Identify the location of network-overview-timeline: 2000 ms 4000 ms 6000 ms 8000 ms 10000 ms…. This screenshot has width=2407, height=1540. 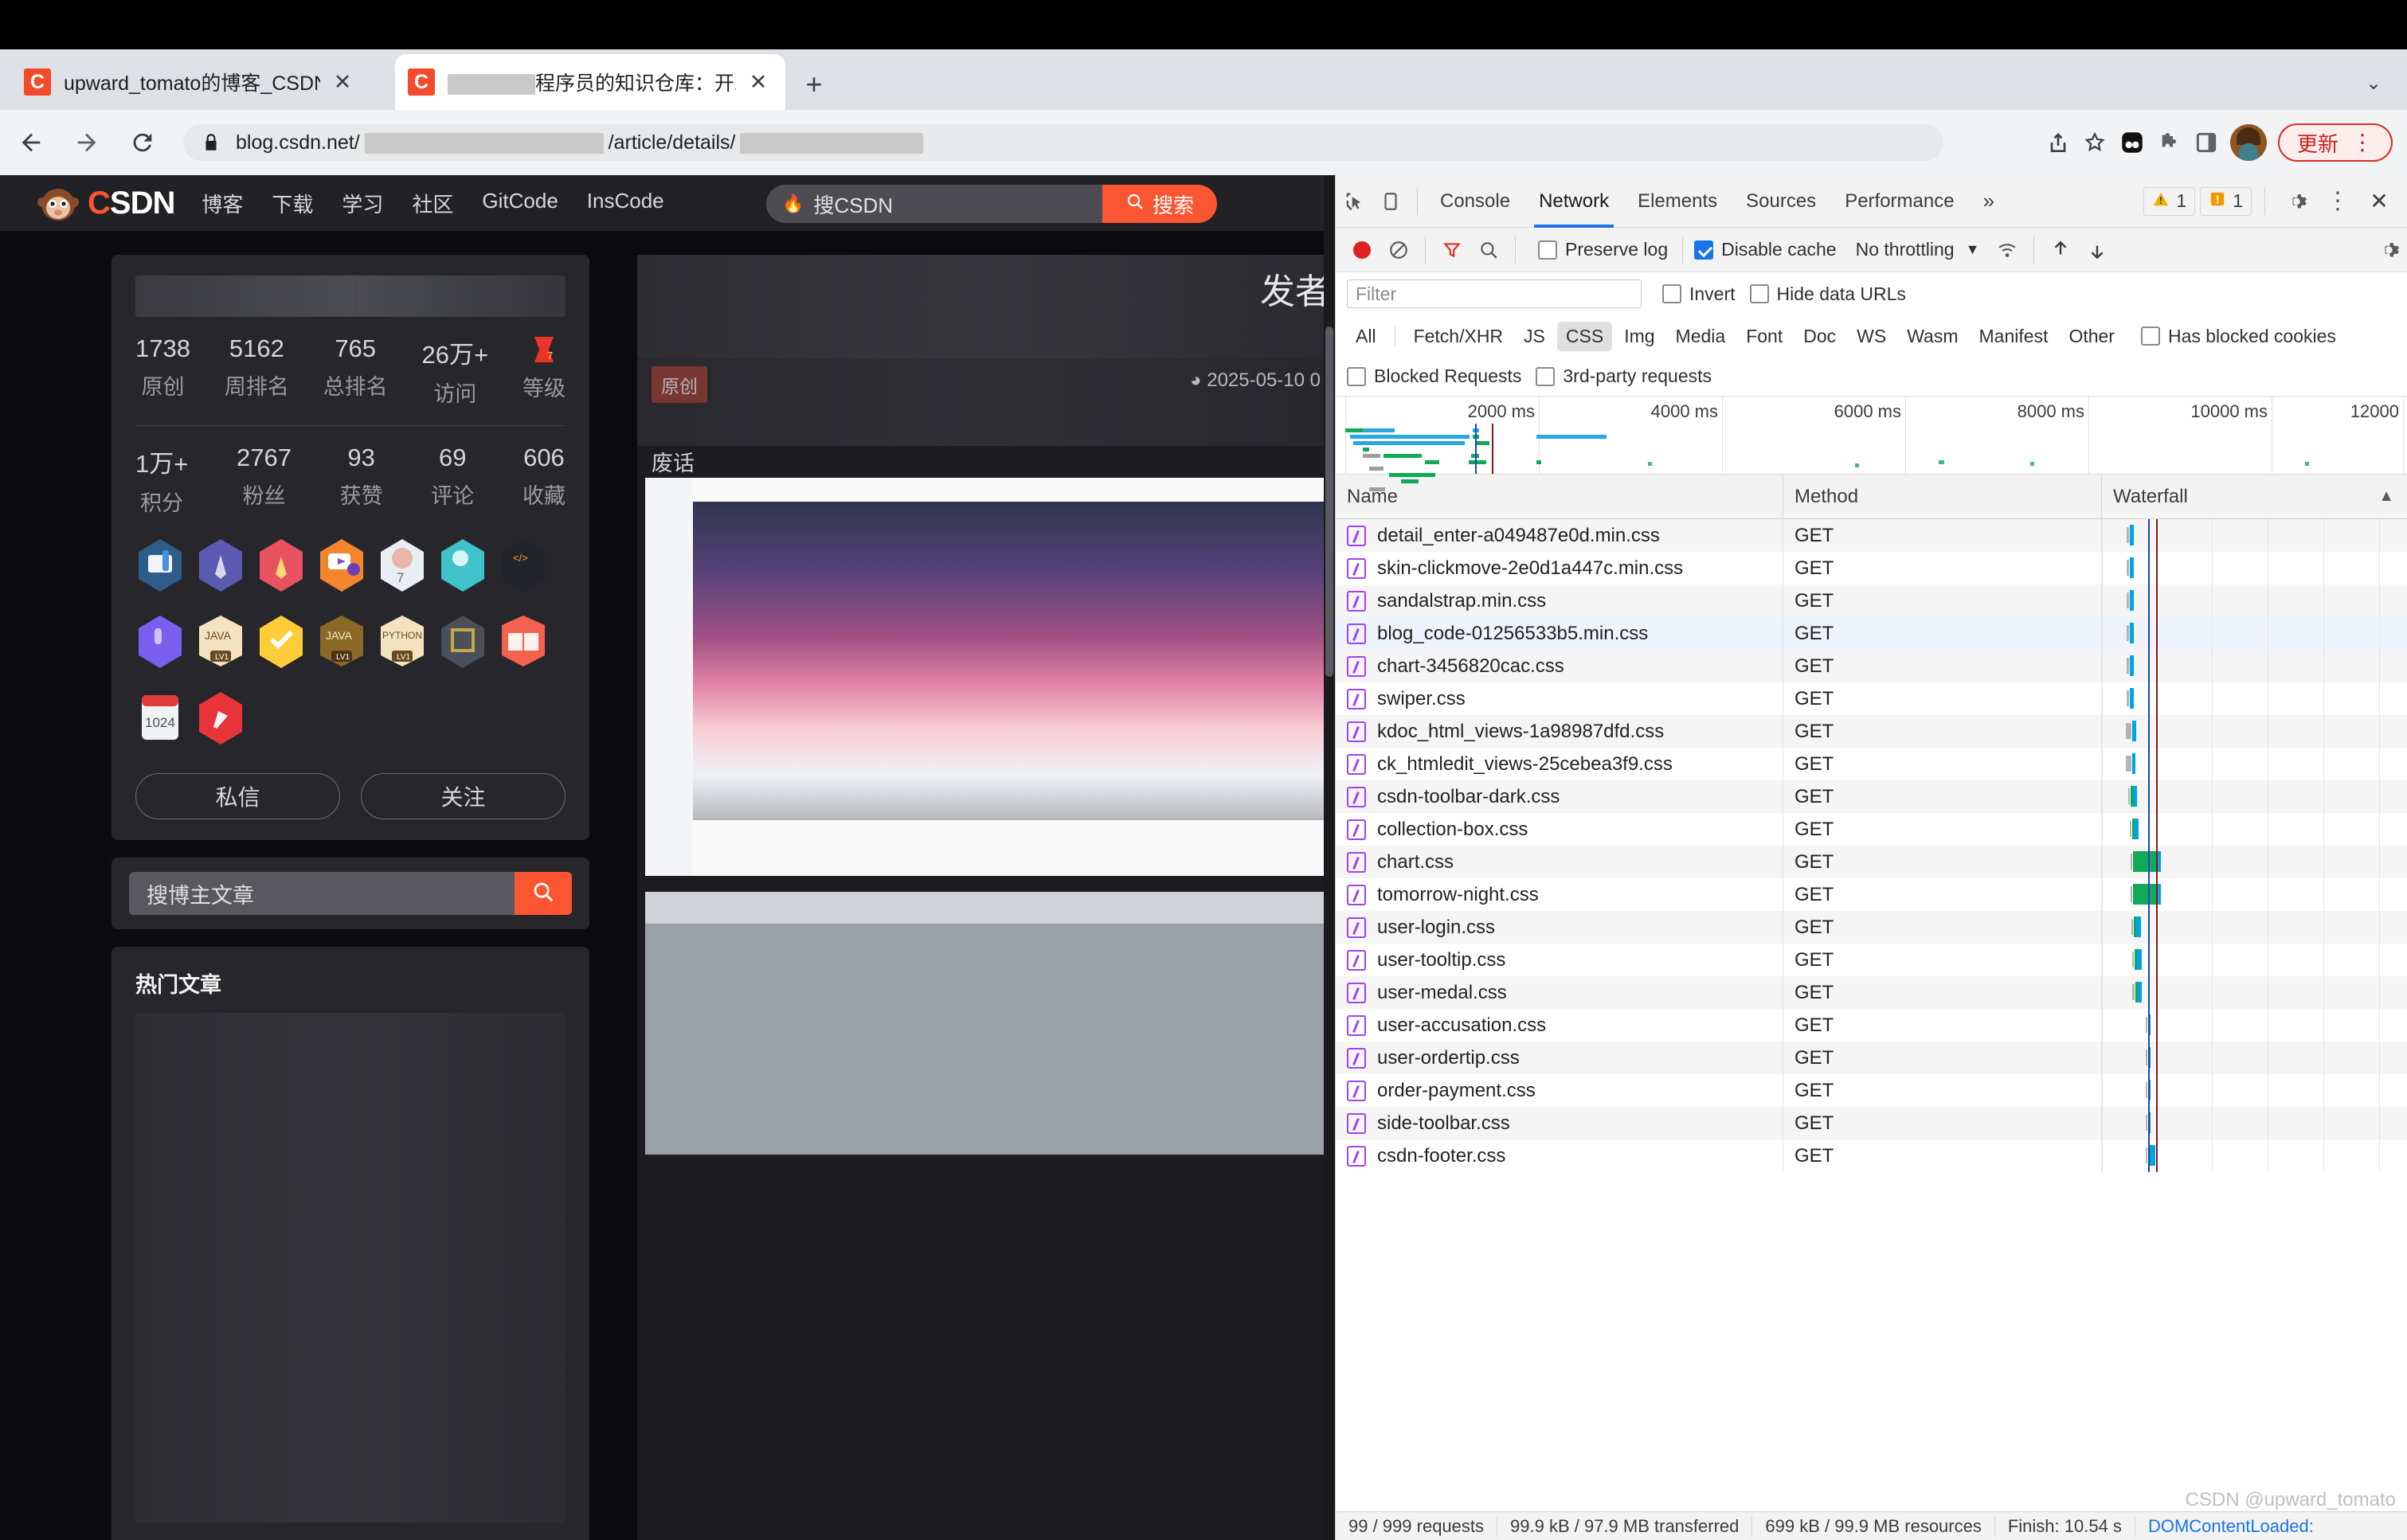
(1871, 444).